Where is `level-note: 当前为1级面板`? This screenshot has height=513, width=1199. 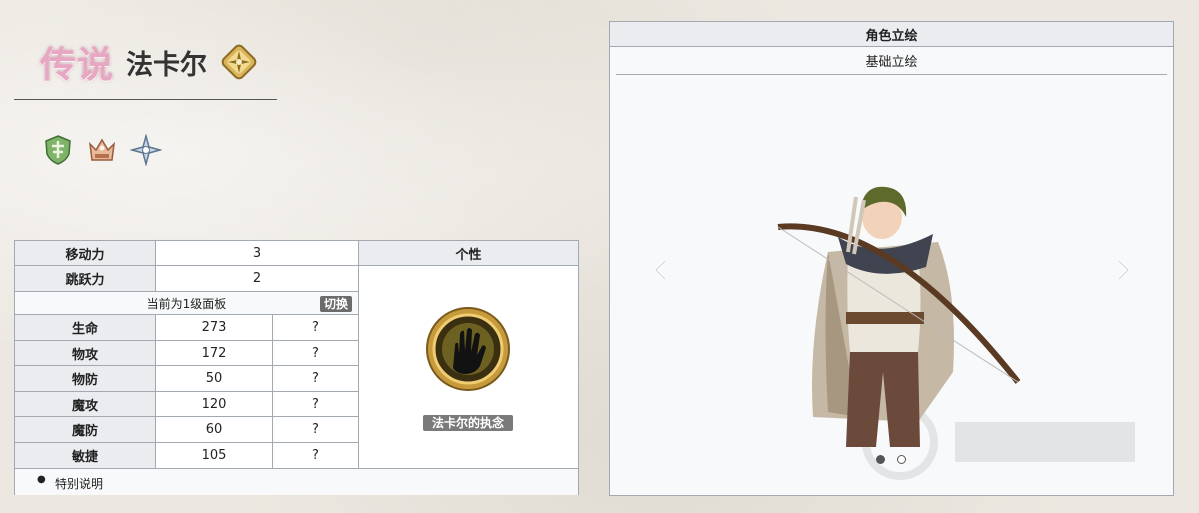 level-note: 当前为1级面板 is located at coordinates (186, 303).